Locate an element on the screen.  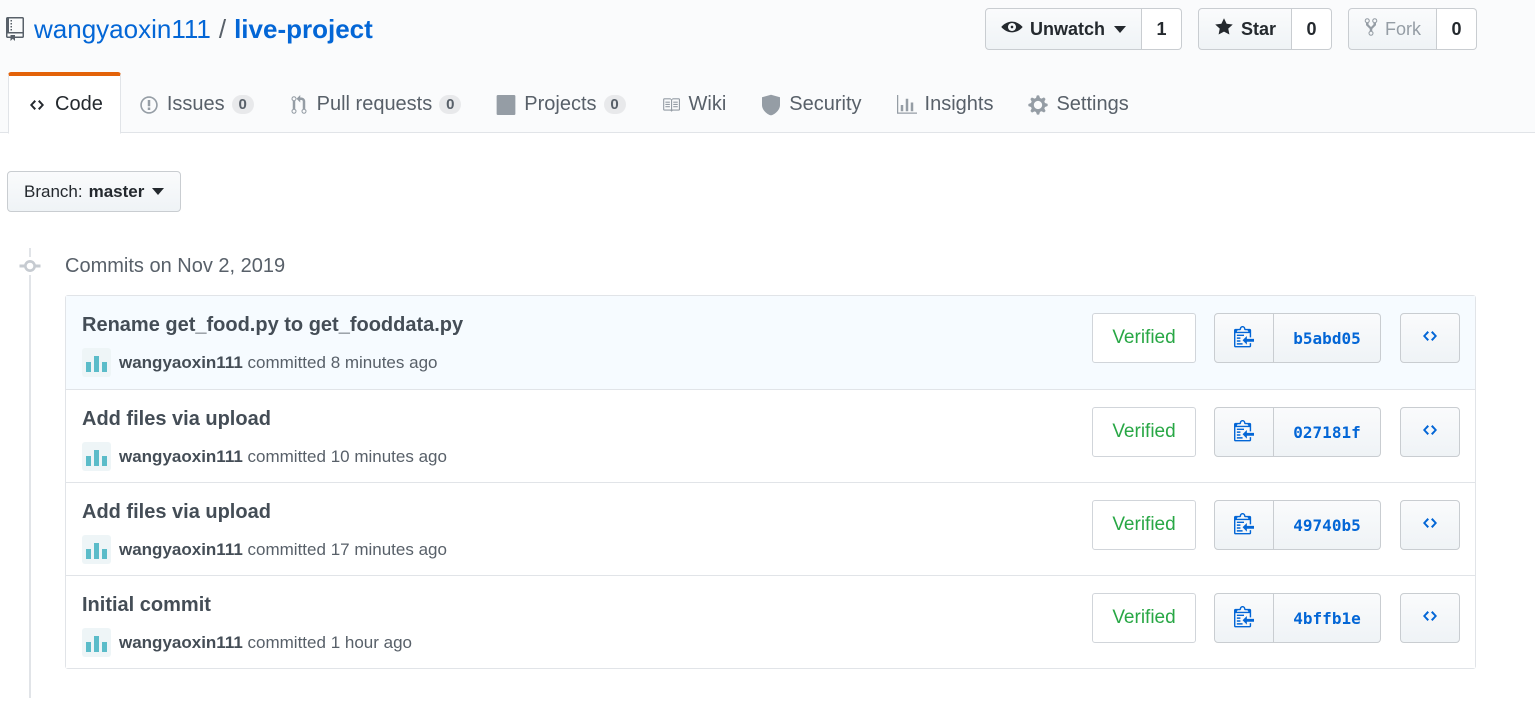
commit-time: 17 minutes ago is located at coordinates (388, 549).